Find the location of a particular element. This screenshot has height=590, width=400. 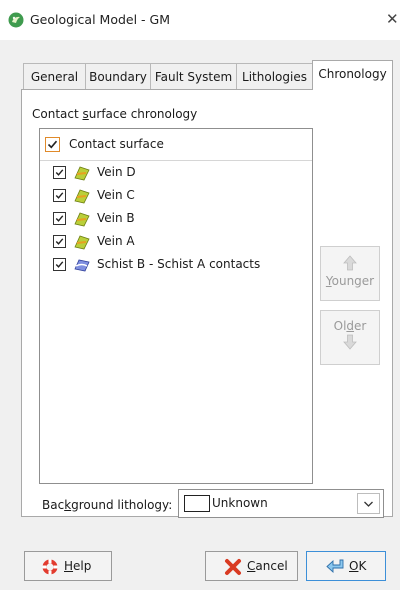

help-mnemonic: H is located at coordinates (69, 566).